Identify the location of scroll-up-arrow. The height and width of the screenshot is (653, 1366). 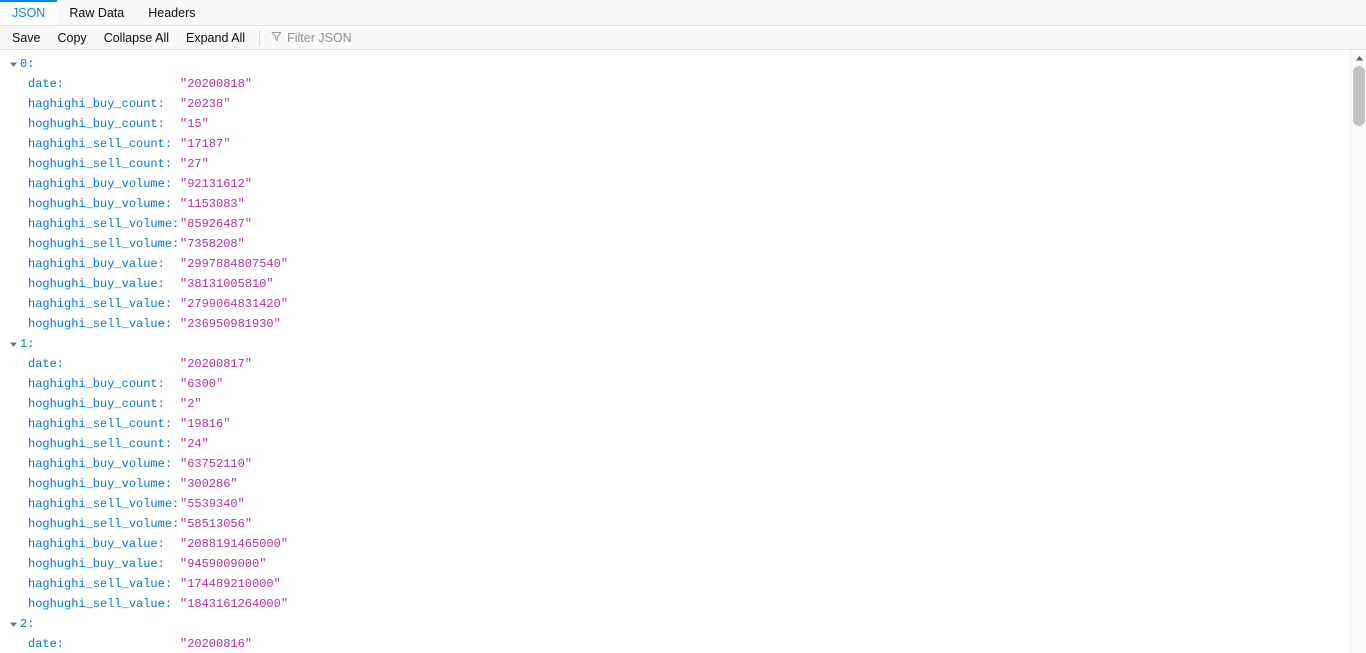
(1358, 58).